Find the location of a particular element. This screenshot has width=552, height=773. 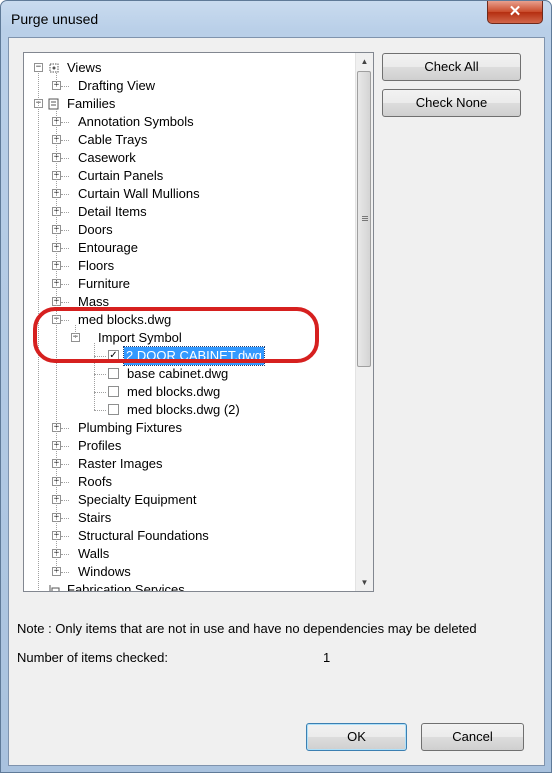

window-title: Purge unused is located at coordinates (55, 19).